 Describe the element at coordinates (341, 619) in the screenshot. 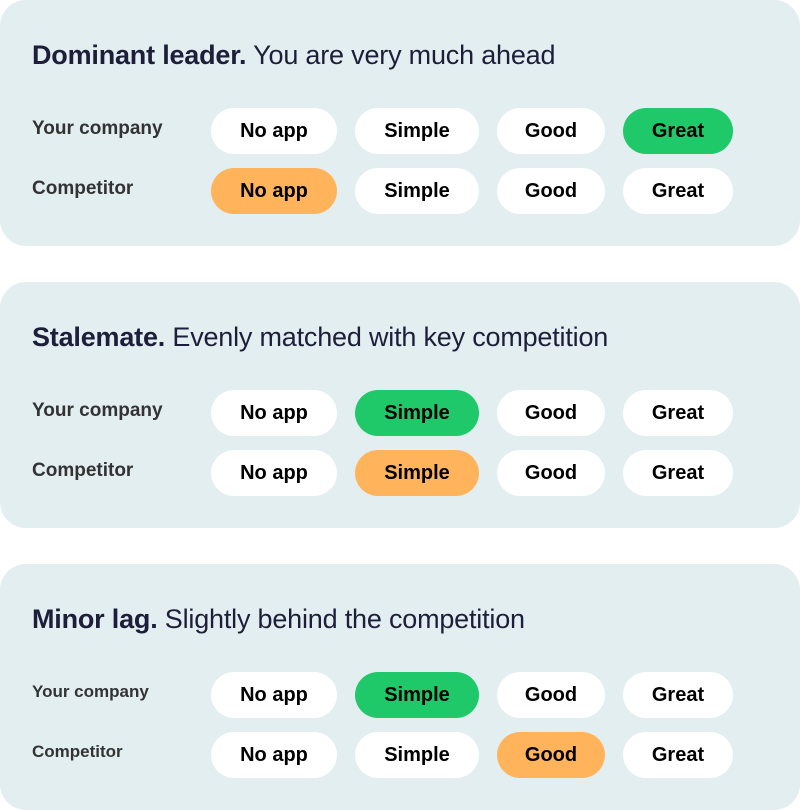

I see `title-description: Slightly behind the competition` at that location.